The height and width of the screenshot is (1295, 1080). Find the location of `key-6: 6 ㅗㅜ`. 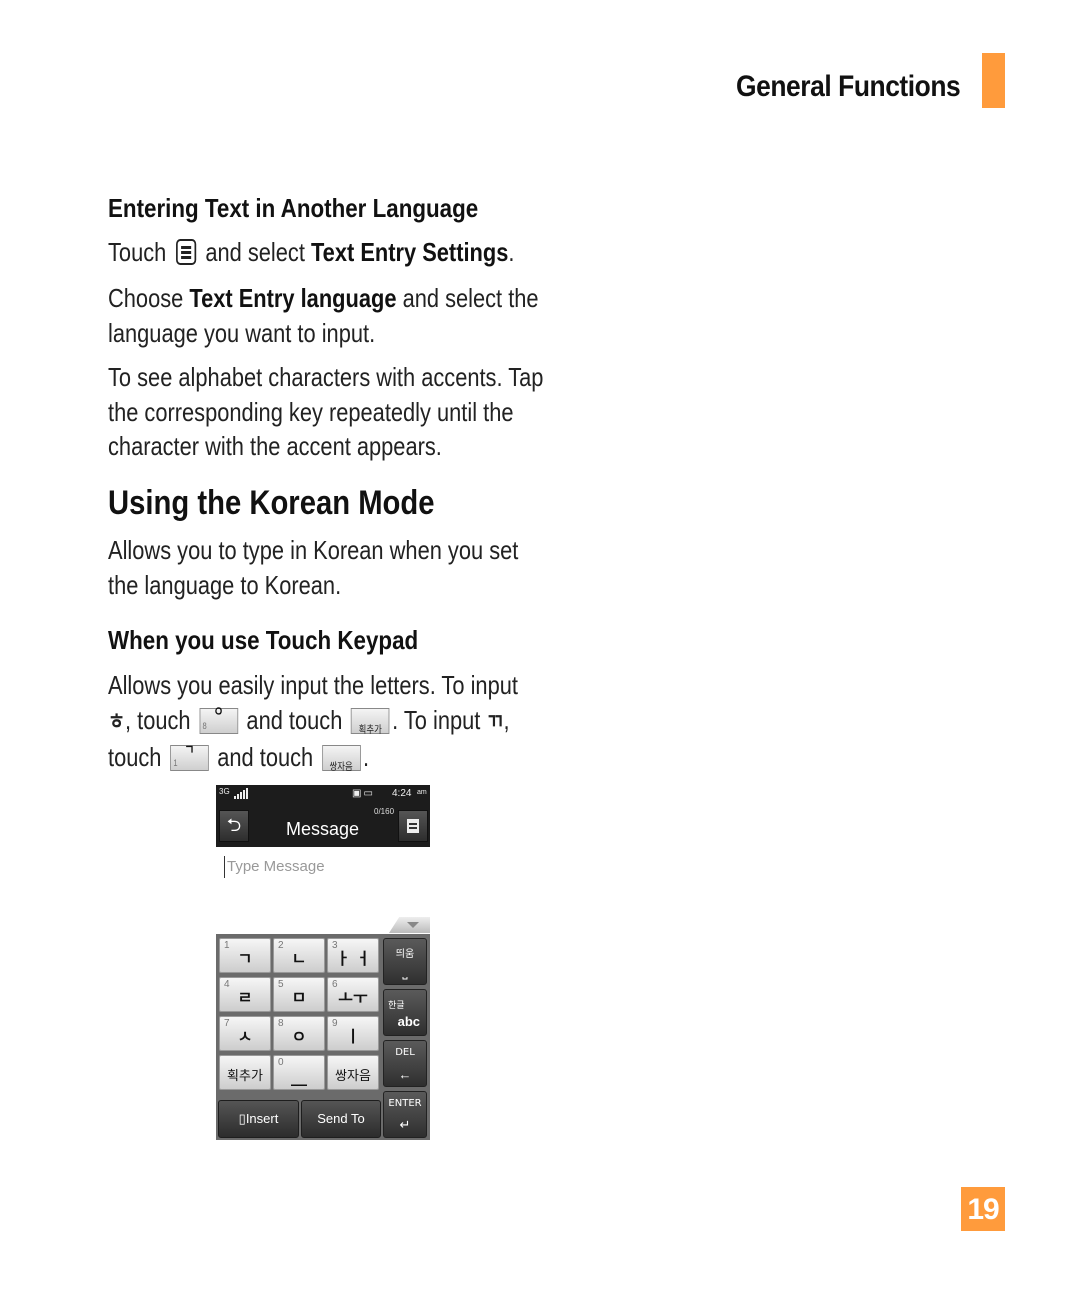

key-6: 6 ㅗㅜ is located at coordinates (353, 994).